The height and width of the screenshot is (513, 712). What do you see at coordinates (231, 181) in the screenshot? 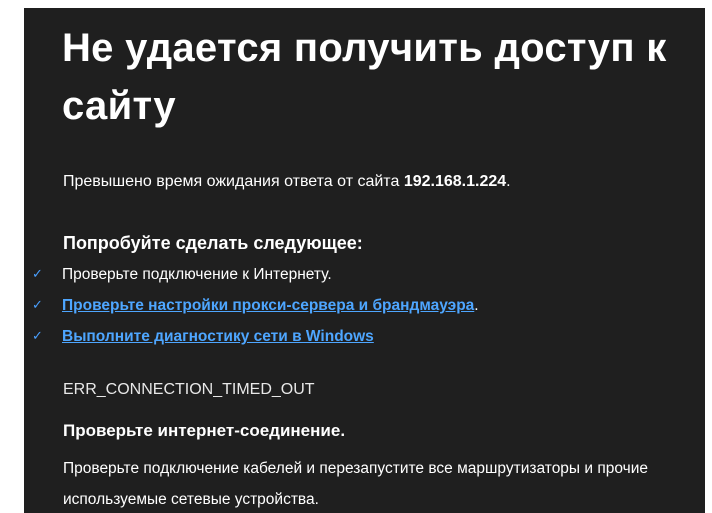
I see `error-description-text: Превышено время ожидания ответа от сайта` at bounding box center [231, 181].